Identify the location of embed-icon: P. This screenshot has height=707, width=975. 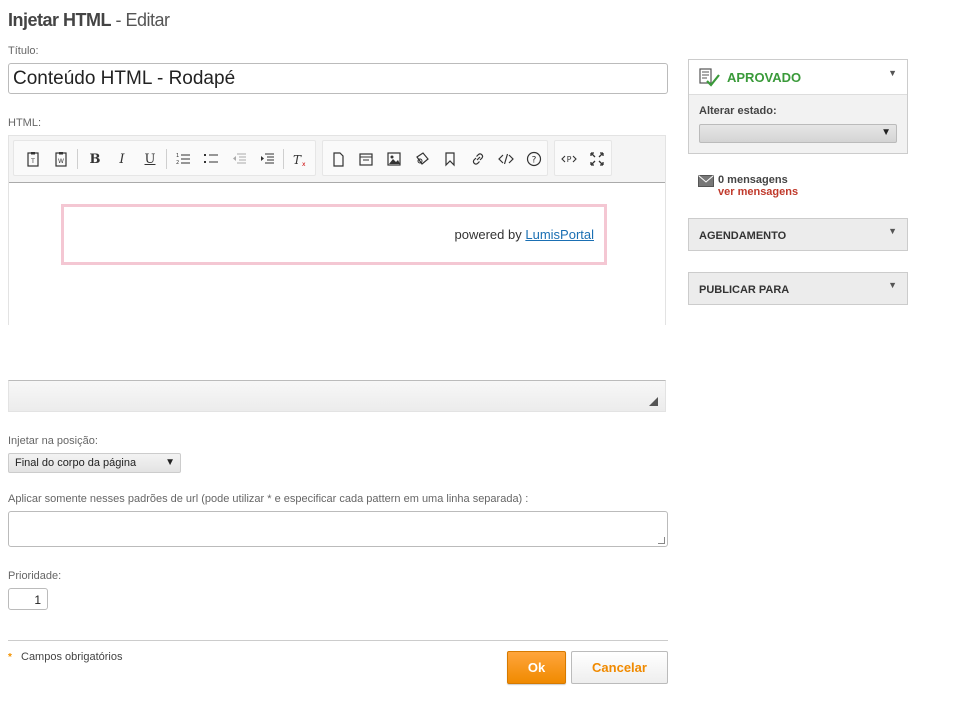
(569, 159).